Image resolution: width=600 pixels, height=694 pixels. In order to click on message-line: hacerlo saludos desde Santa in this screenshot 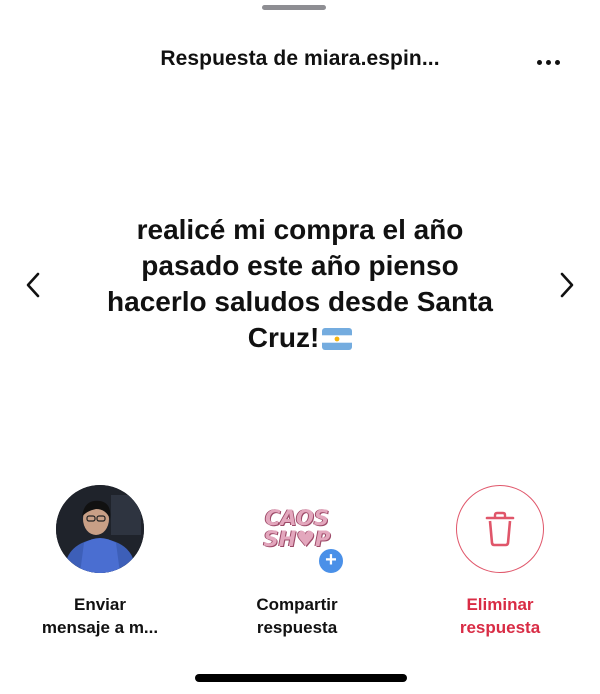, I will do `click(300, 301)`.